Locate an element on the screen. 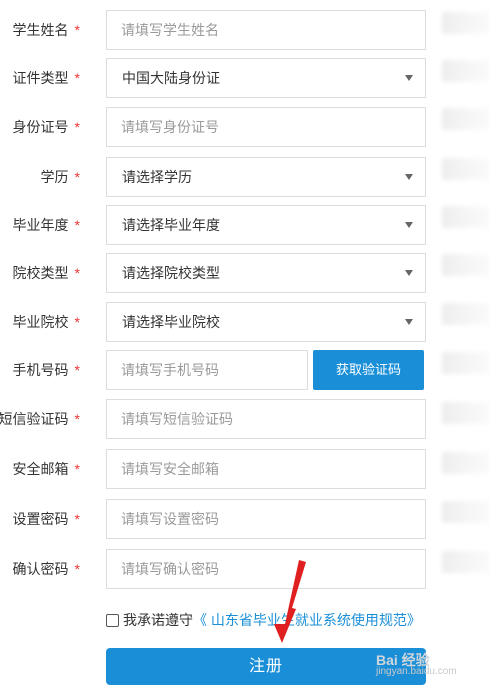 This screenshot has height=699, width=490. form-row-id-type: 证件类型 * 中国大陆身份证 is located at coordinates (245, 78).